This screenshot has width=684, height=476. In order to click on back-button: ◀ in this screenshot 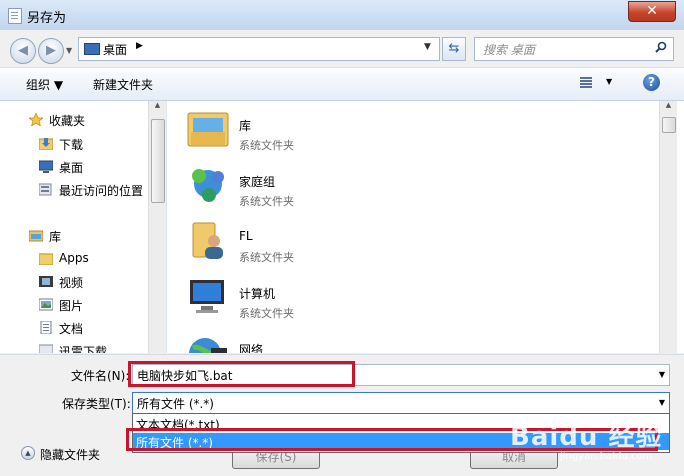, I will do `click(23, 51)`.